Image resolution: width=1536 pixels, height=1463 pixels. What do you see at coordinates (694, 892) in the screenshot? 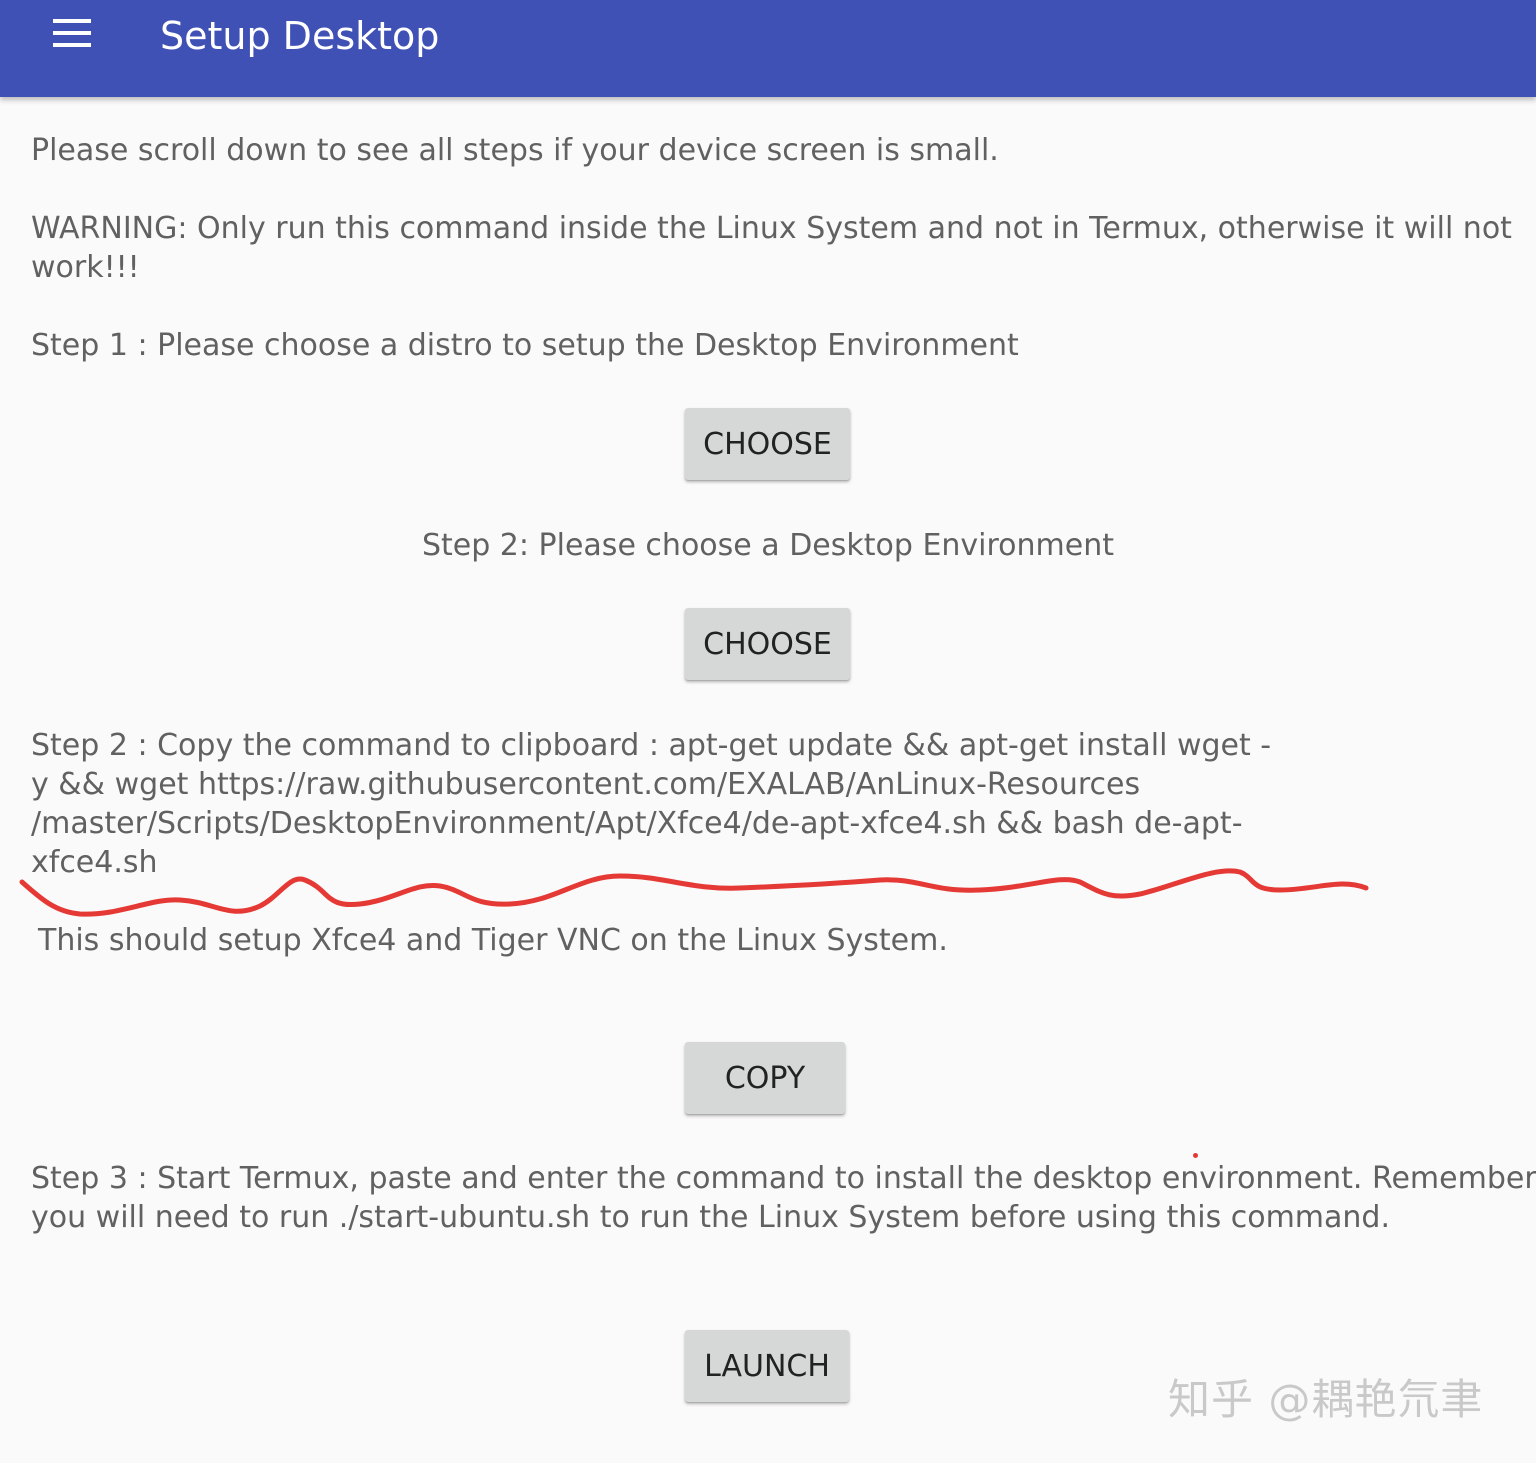
I see `red-underline-annotation` at bounding box center [694, 892].